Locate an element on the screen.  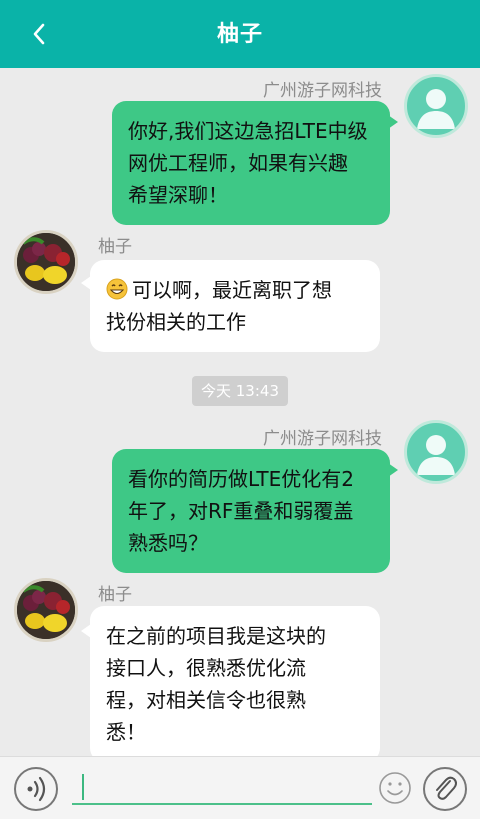
timestamp-badge: 今天 13:43 is located at coordinates (240, 391).